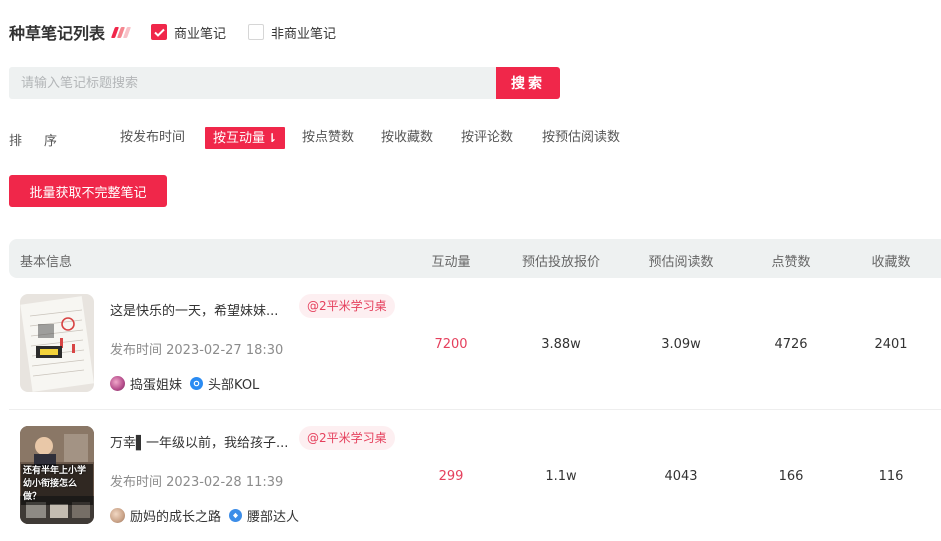 This screenshot has height=541, width=941. I want to click on sort-bar: 排序 按发布时间 按互动量 ⇂ 按点赞数 按收藏数 按评论数 按预估阅读数, so click(359, 138).